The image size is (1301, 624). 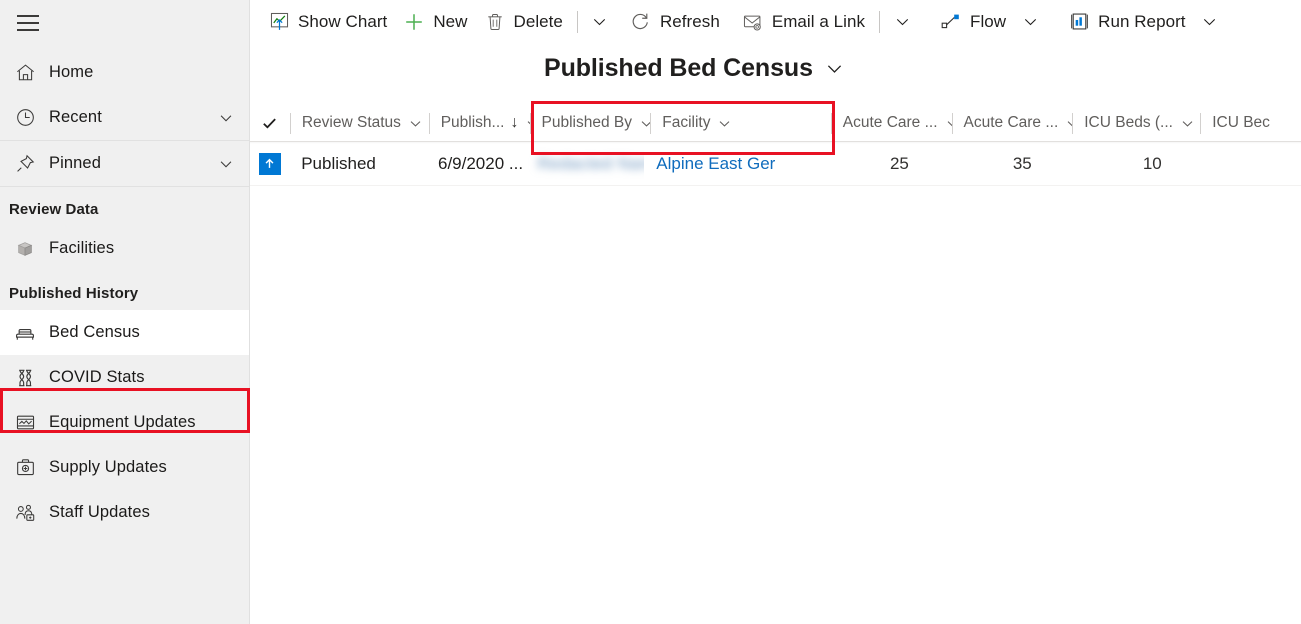 I want to click on sidebar-item-equipment-updates: Equipment Updates, so click(x=124, y=422).